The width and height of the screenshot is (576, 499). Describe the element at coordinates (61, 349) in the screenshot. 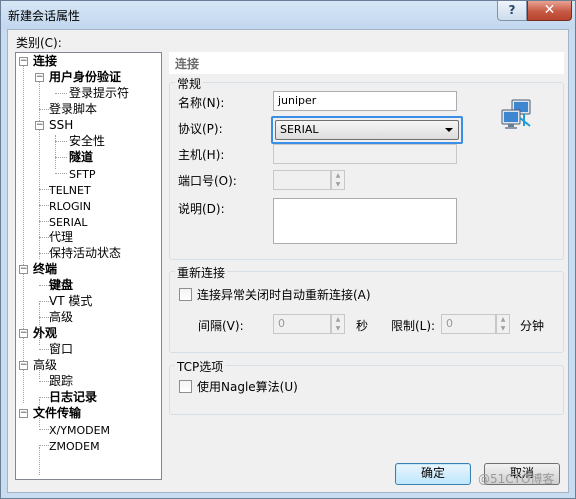

I see `tree-item-window: 窗口` at that location.